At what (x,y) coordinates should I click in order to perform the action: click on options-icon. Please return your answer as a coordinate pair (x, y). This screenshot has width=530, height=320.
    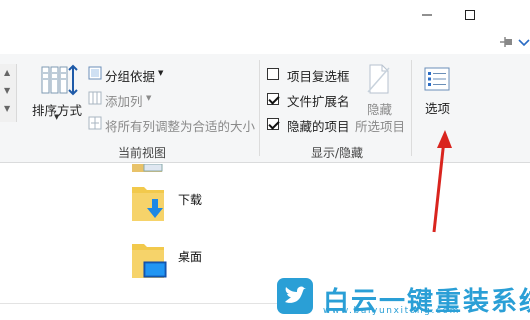
    Looking at the image, I should click on (437, 79).